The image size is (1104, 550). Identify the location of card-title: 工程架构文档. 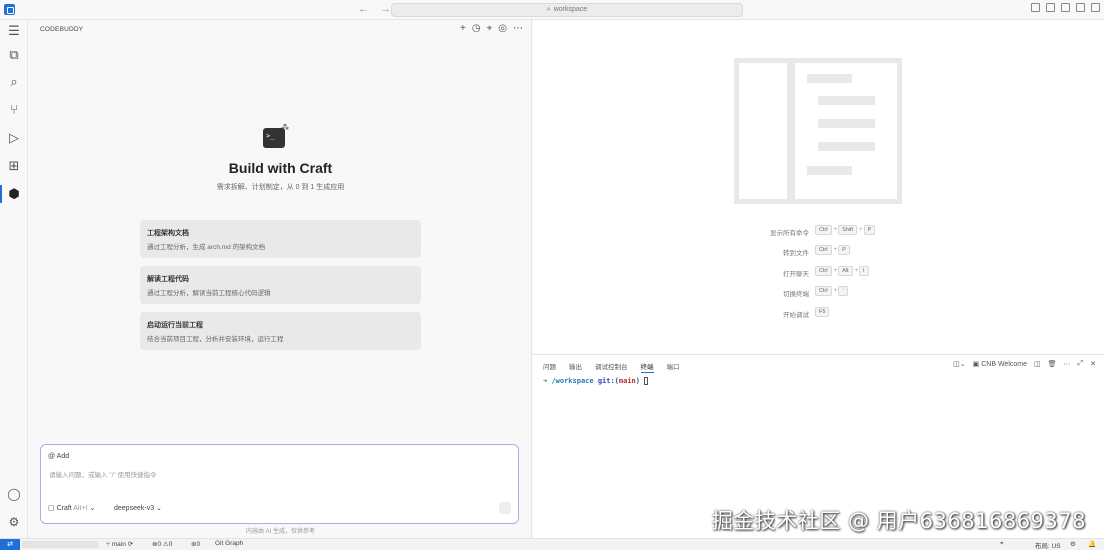
(168, 233).